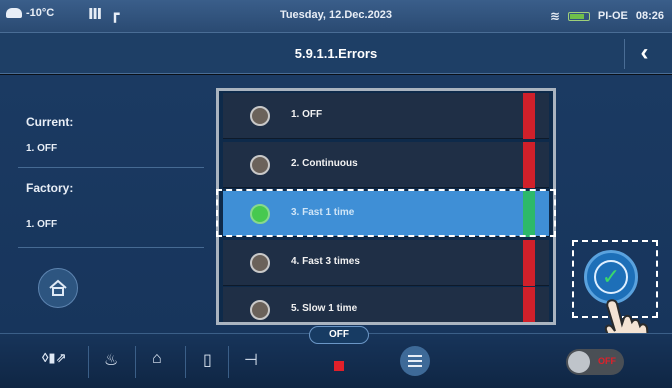  What do you see at coordinates (251, 360) in the screenshot?
I see `pump-icon: ⊣` at bounding box center [251, 360].